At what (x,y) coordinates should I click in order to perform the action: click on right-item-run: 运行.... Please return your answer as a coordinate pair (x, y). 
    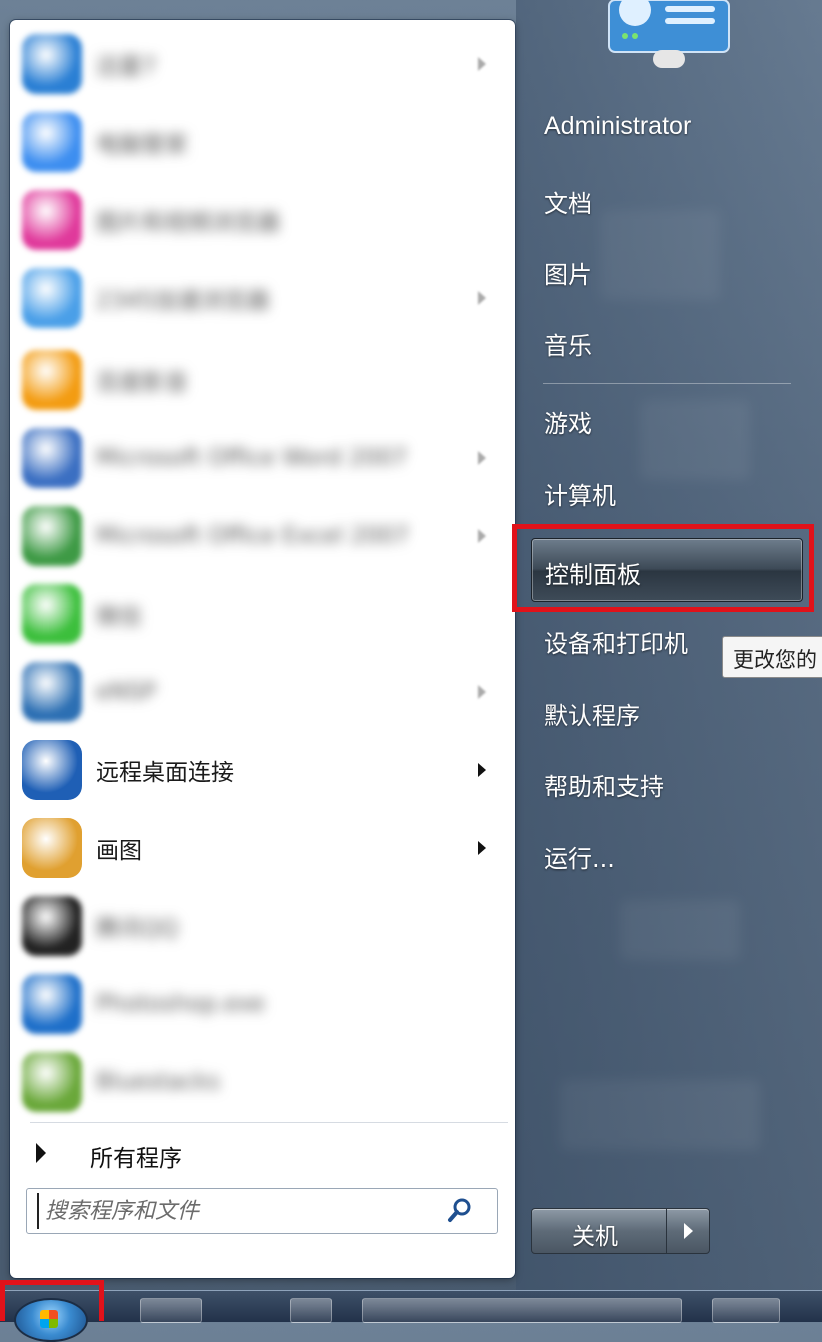
    Looking at the image, I should click on (661, 855).